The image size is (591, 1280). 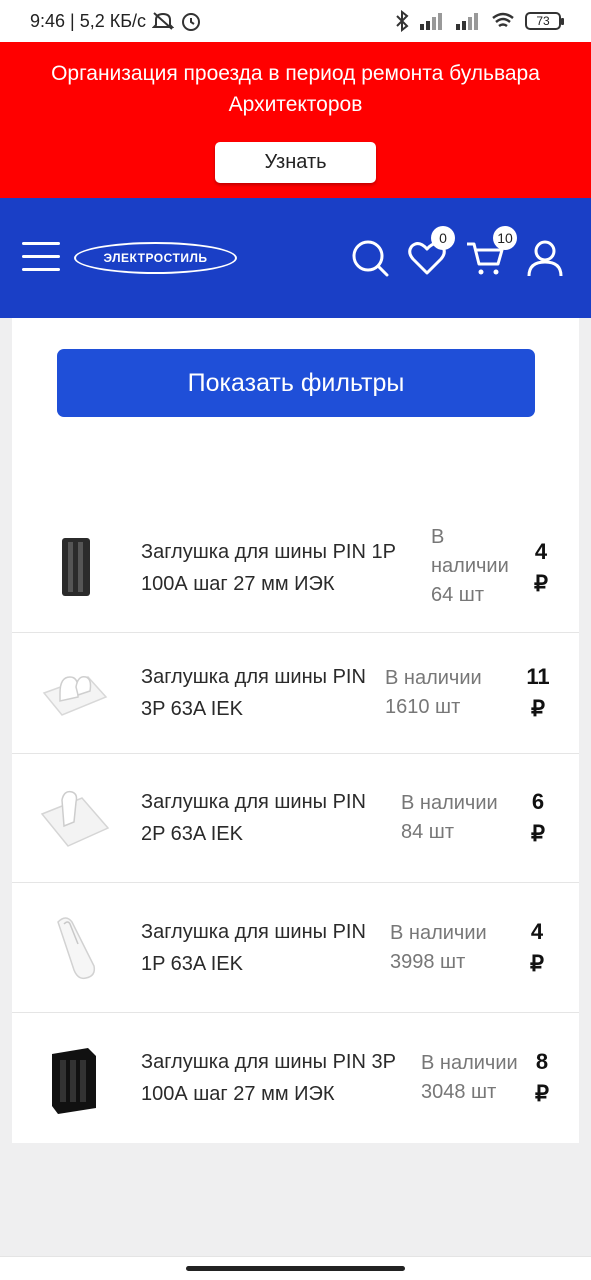 I want to click on product-stock: В наличии 1610 шт, so click(x=433, y=692).